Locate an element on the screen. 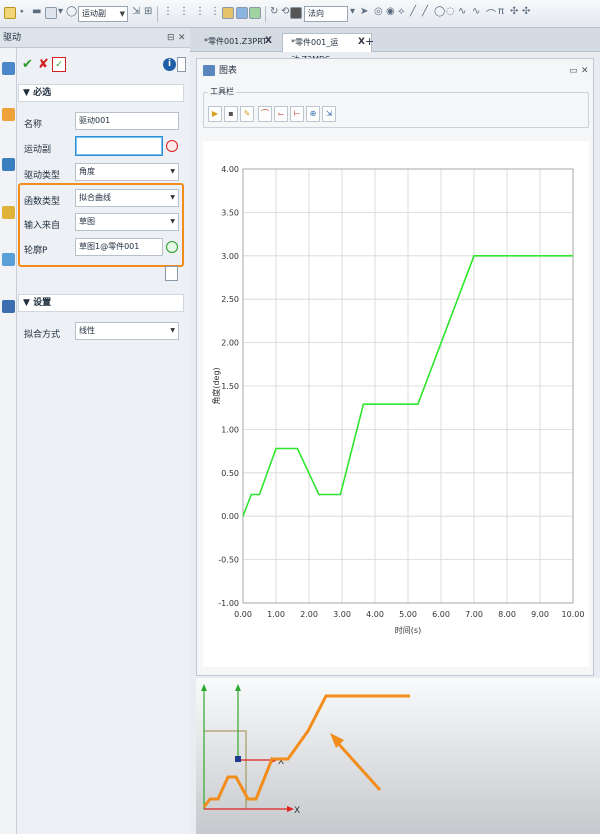 This screenshot has height=834, width=600. circle-icon: ◯ is located at coordinates (439, 11).